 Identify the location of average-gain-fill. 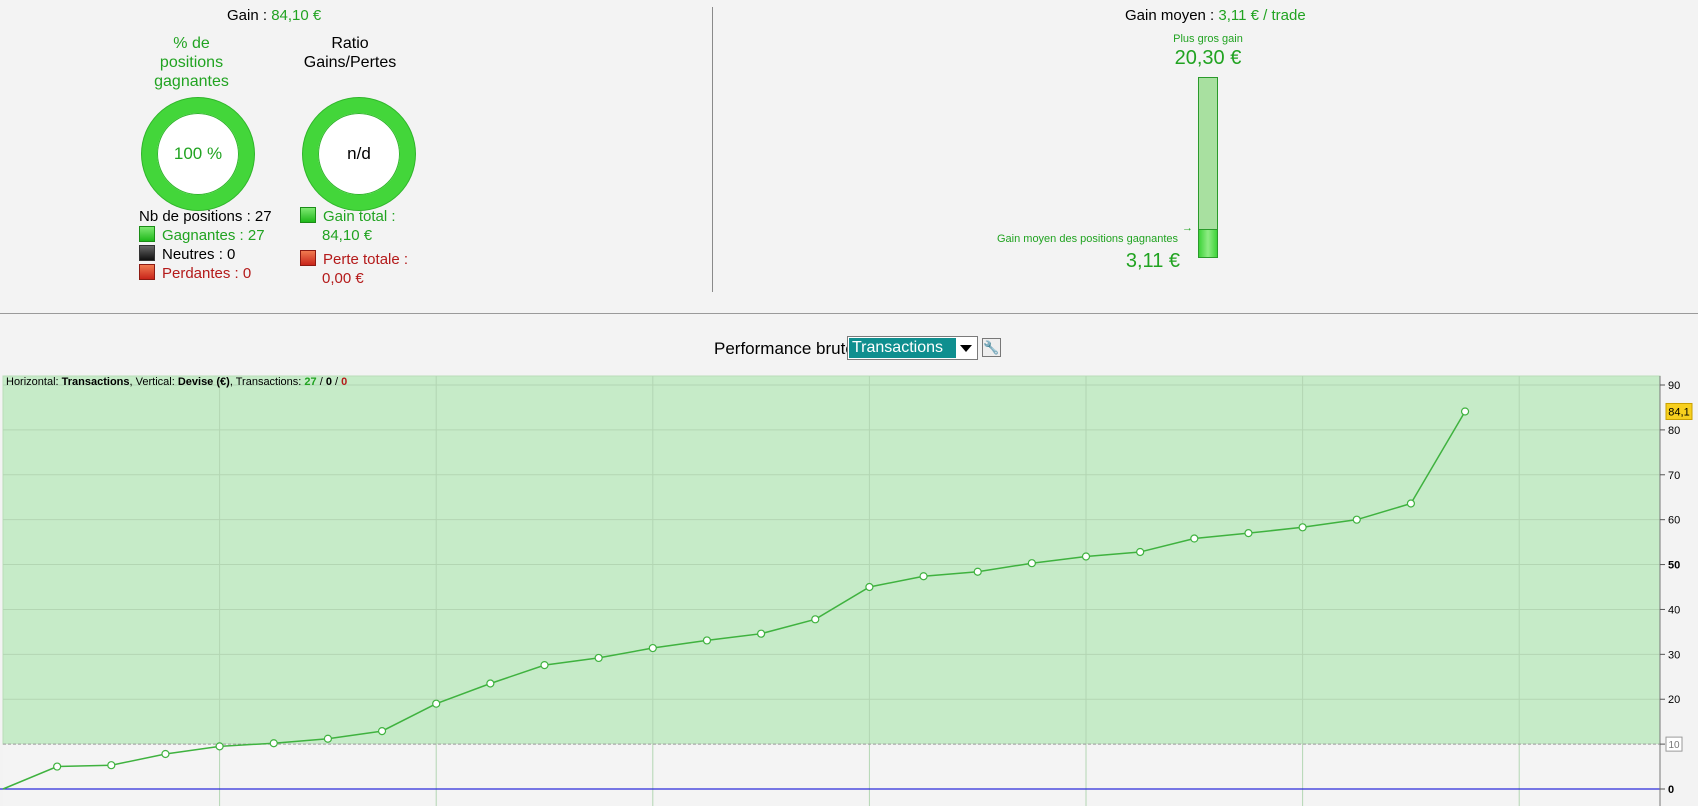
(1208, 242).